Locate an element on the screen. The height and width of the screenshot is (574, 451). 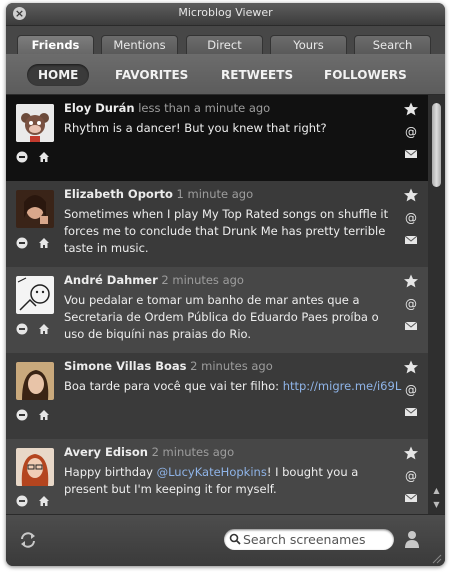
tweet-text-body: Boa tarde para você que vai ter filho: is located at coordinates (173, 386).